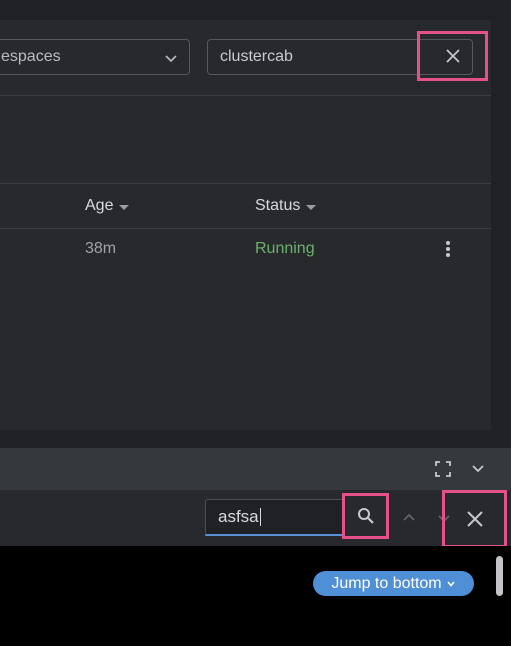  What do you see at coordinates (278, 205) in the screenshot?
I see `column-header-label: Status` at bounding box center [278, 205].